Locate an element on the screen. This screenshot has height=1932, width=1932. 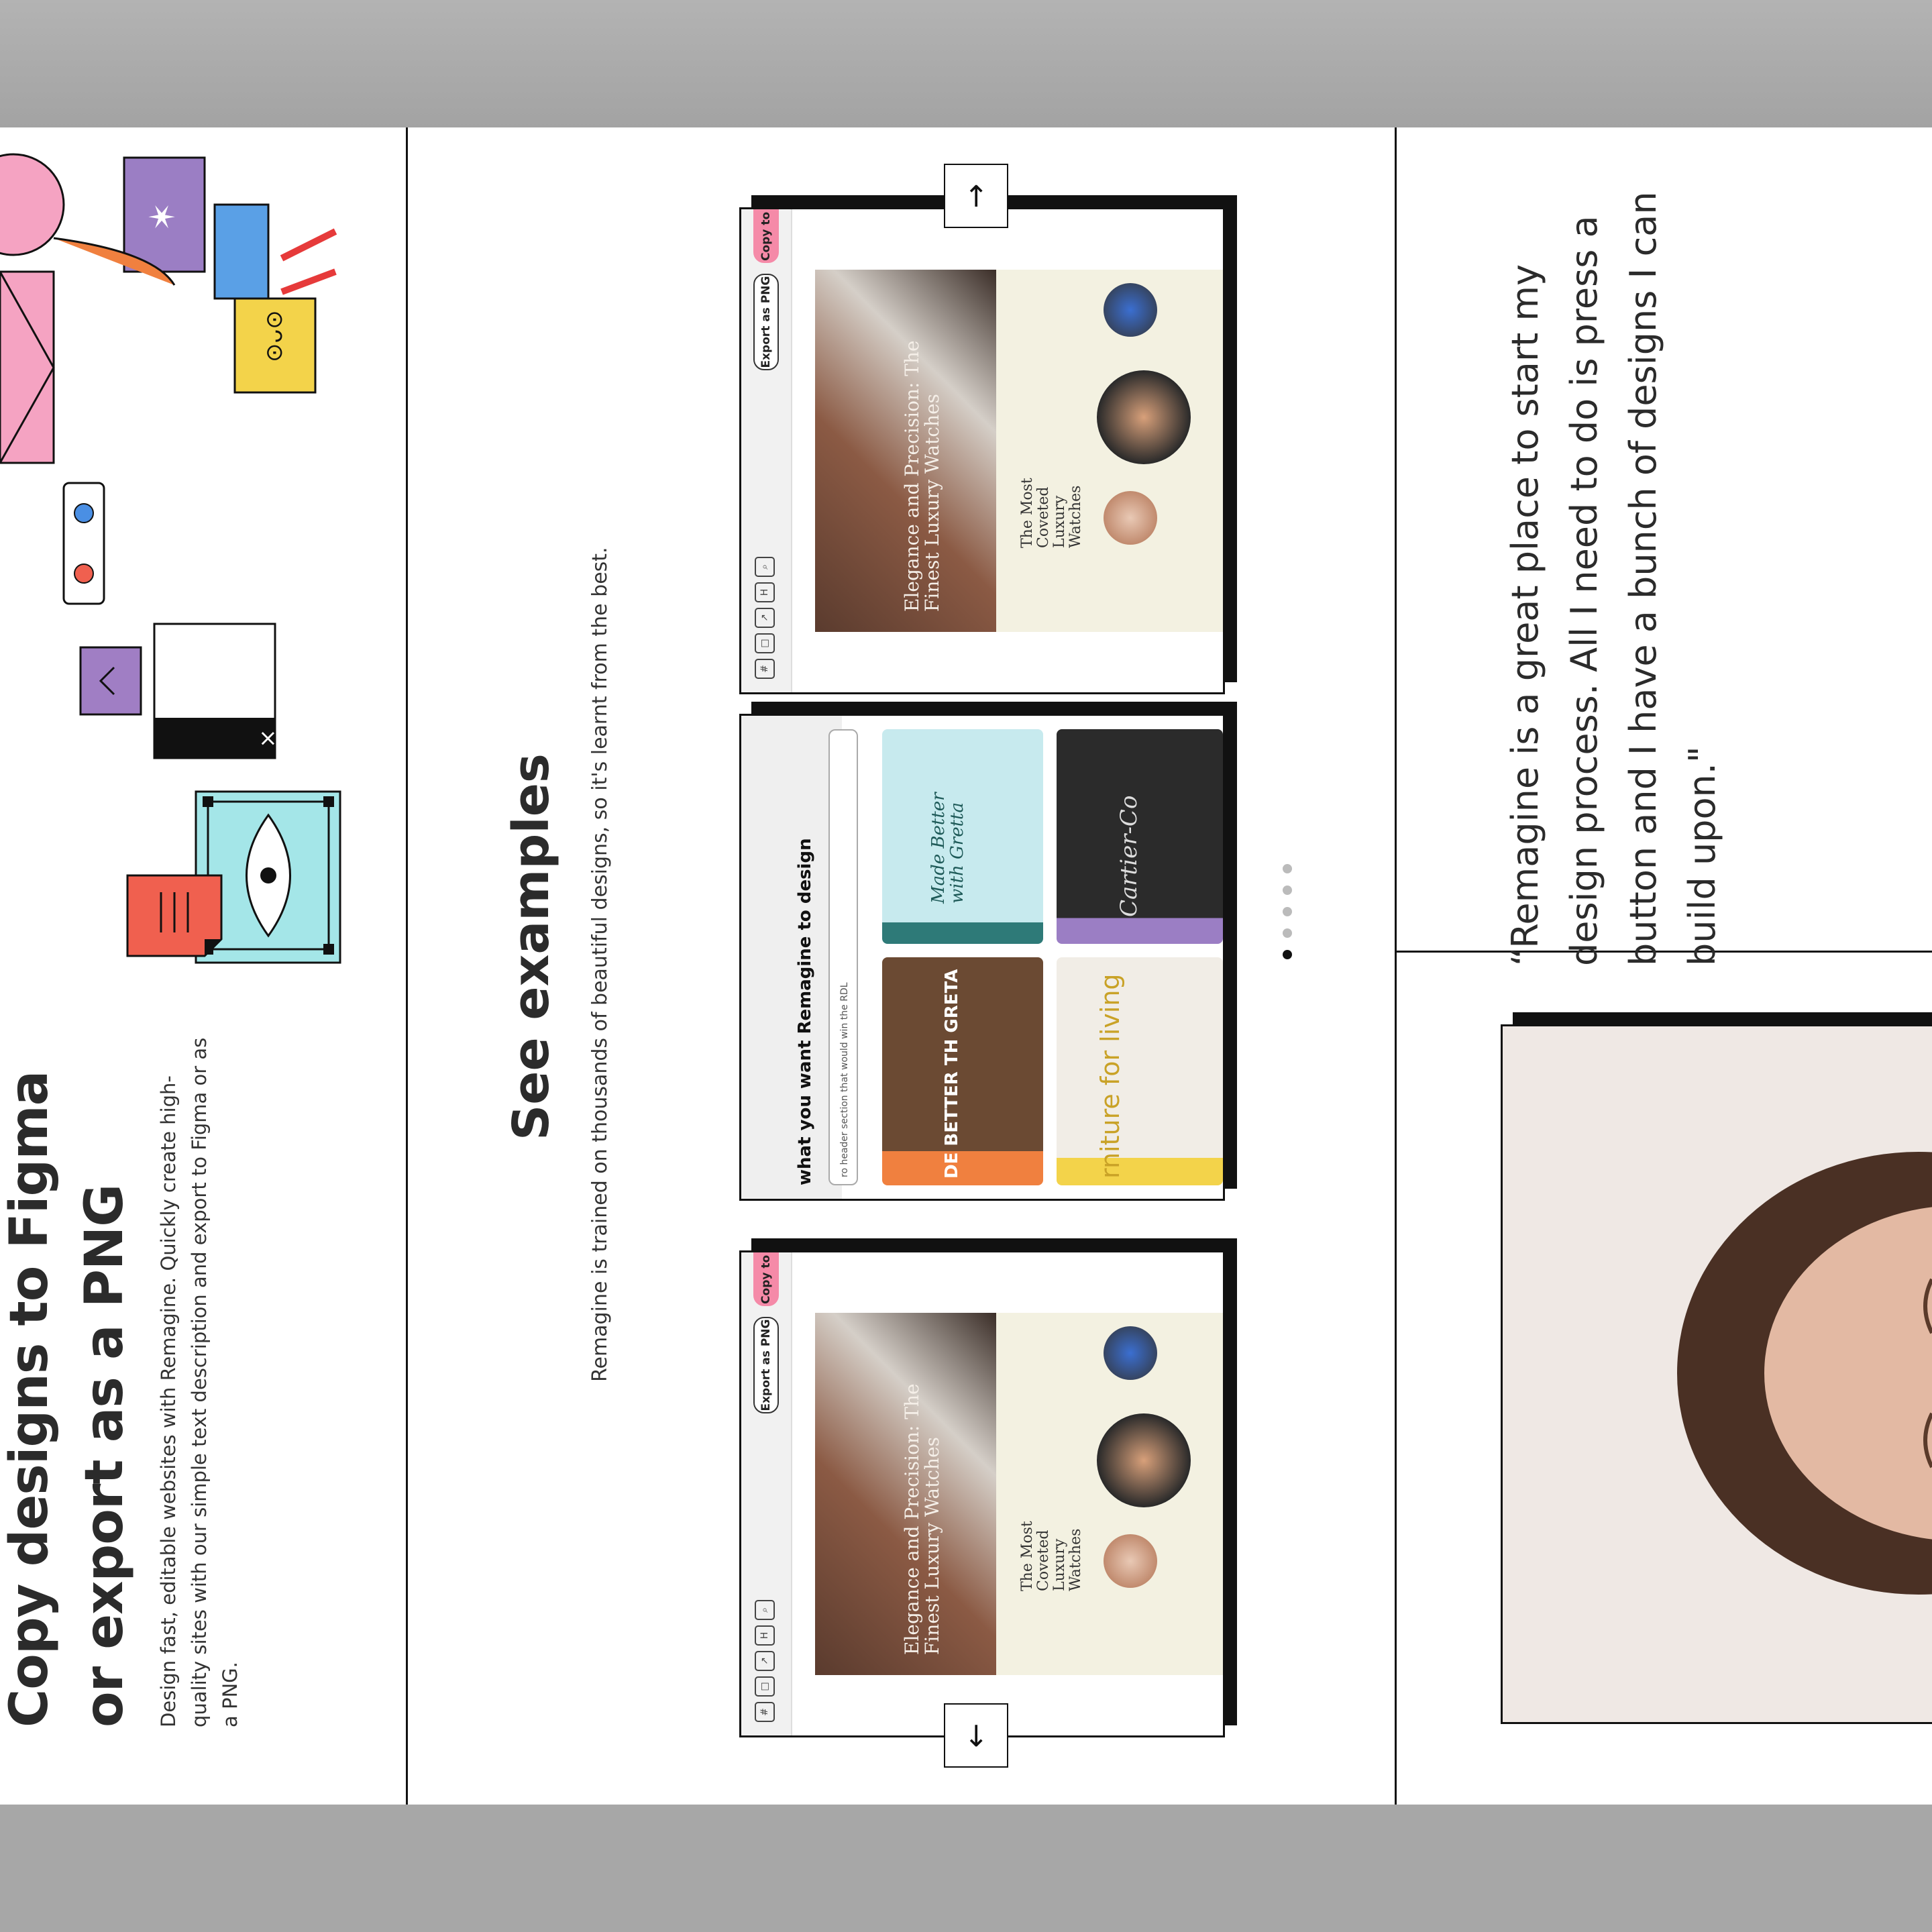
viewer-bottom-band is located at coordinates (966, 1868).